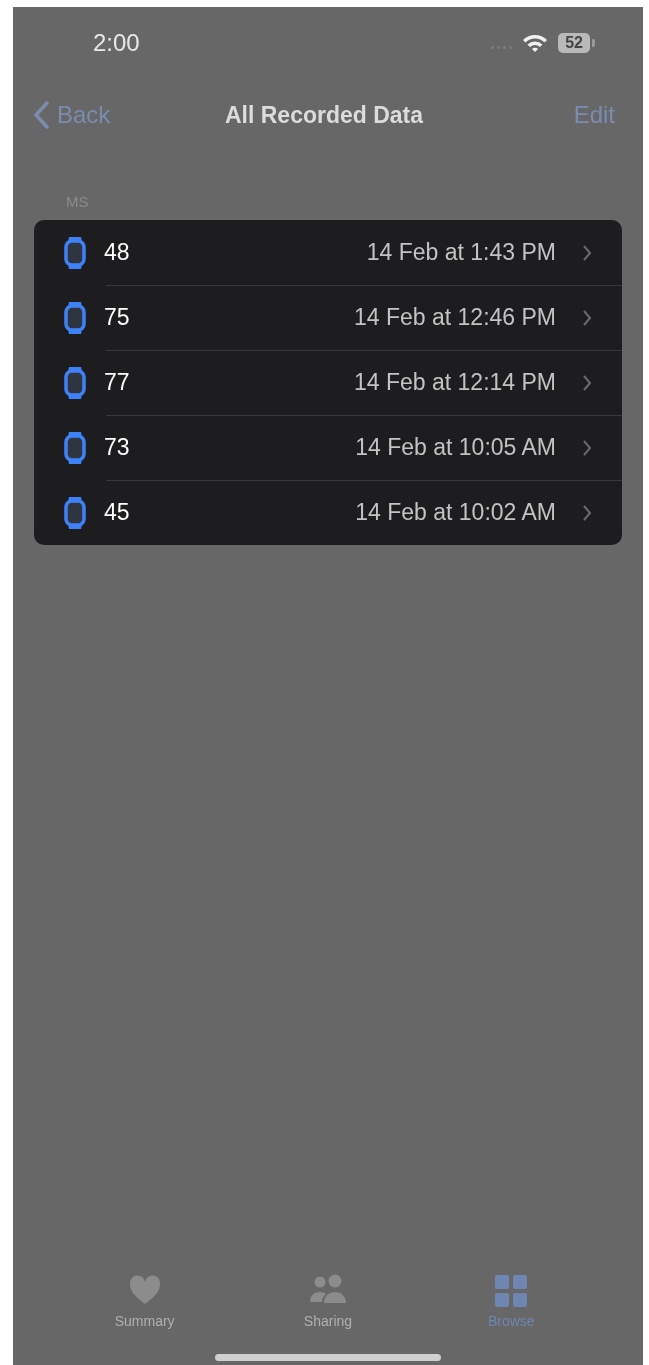  I want to click on record-value: 75, so click(117, 317).